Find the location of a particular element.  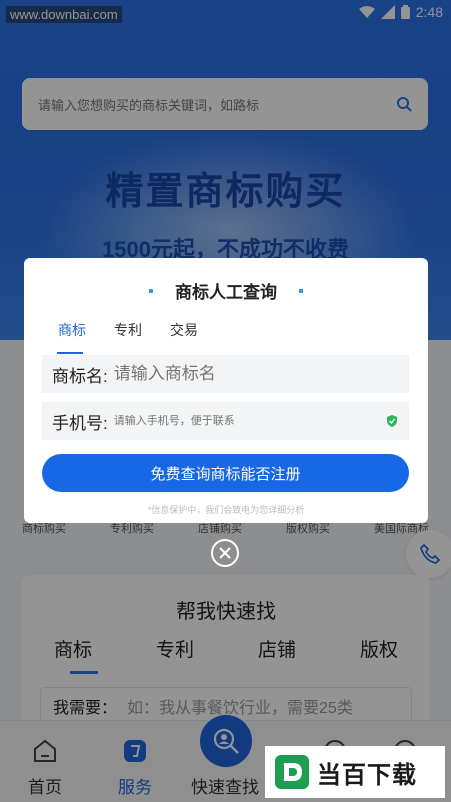

modal-tab-trade: 交易 is located at coordinates (184, 330).